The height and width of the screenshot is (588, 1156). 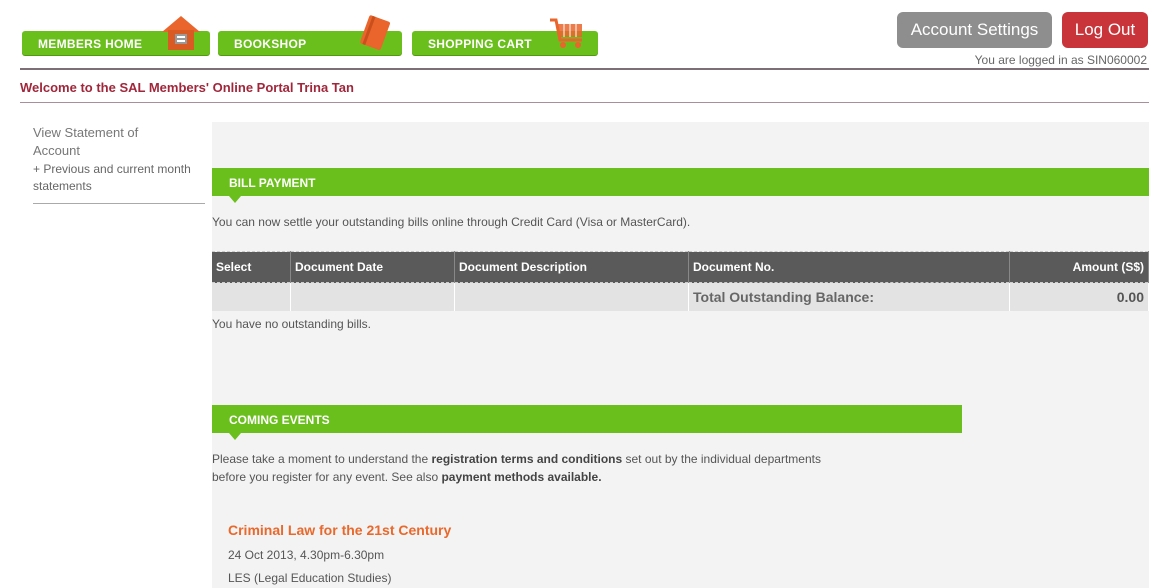 I want to click on book-icon, so click(x=375, y=32).